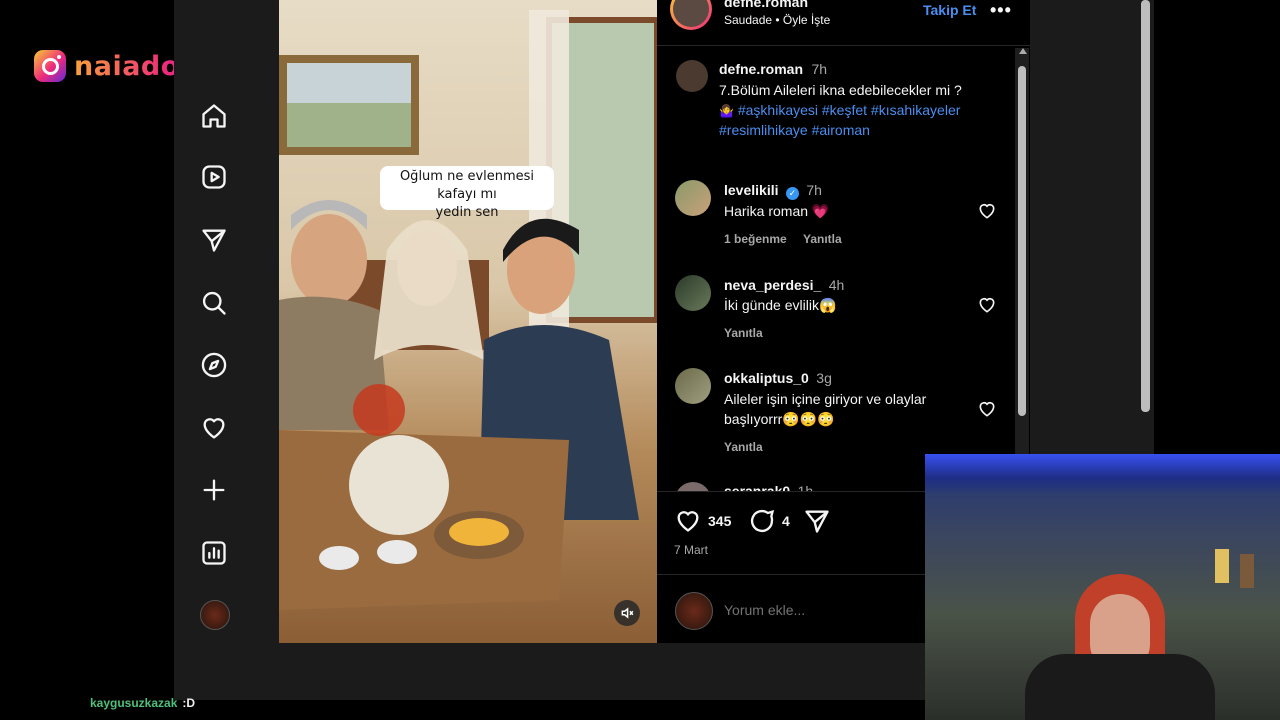 The width and height of the screenshot is (1280, 720). I want to click on comment-time: 3g, so click(824, 378).